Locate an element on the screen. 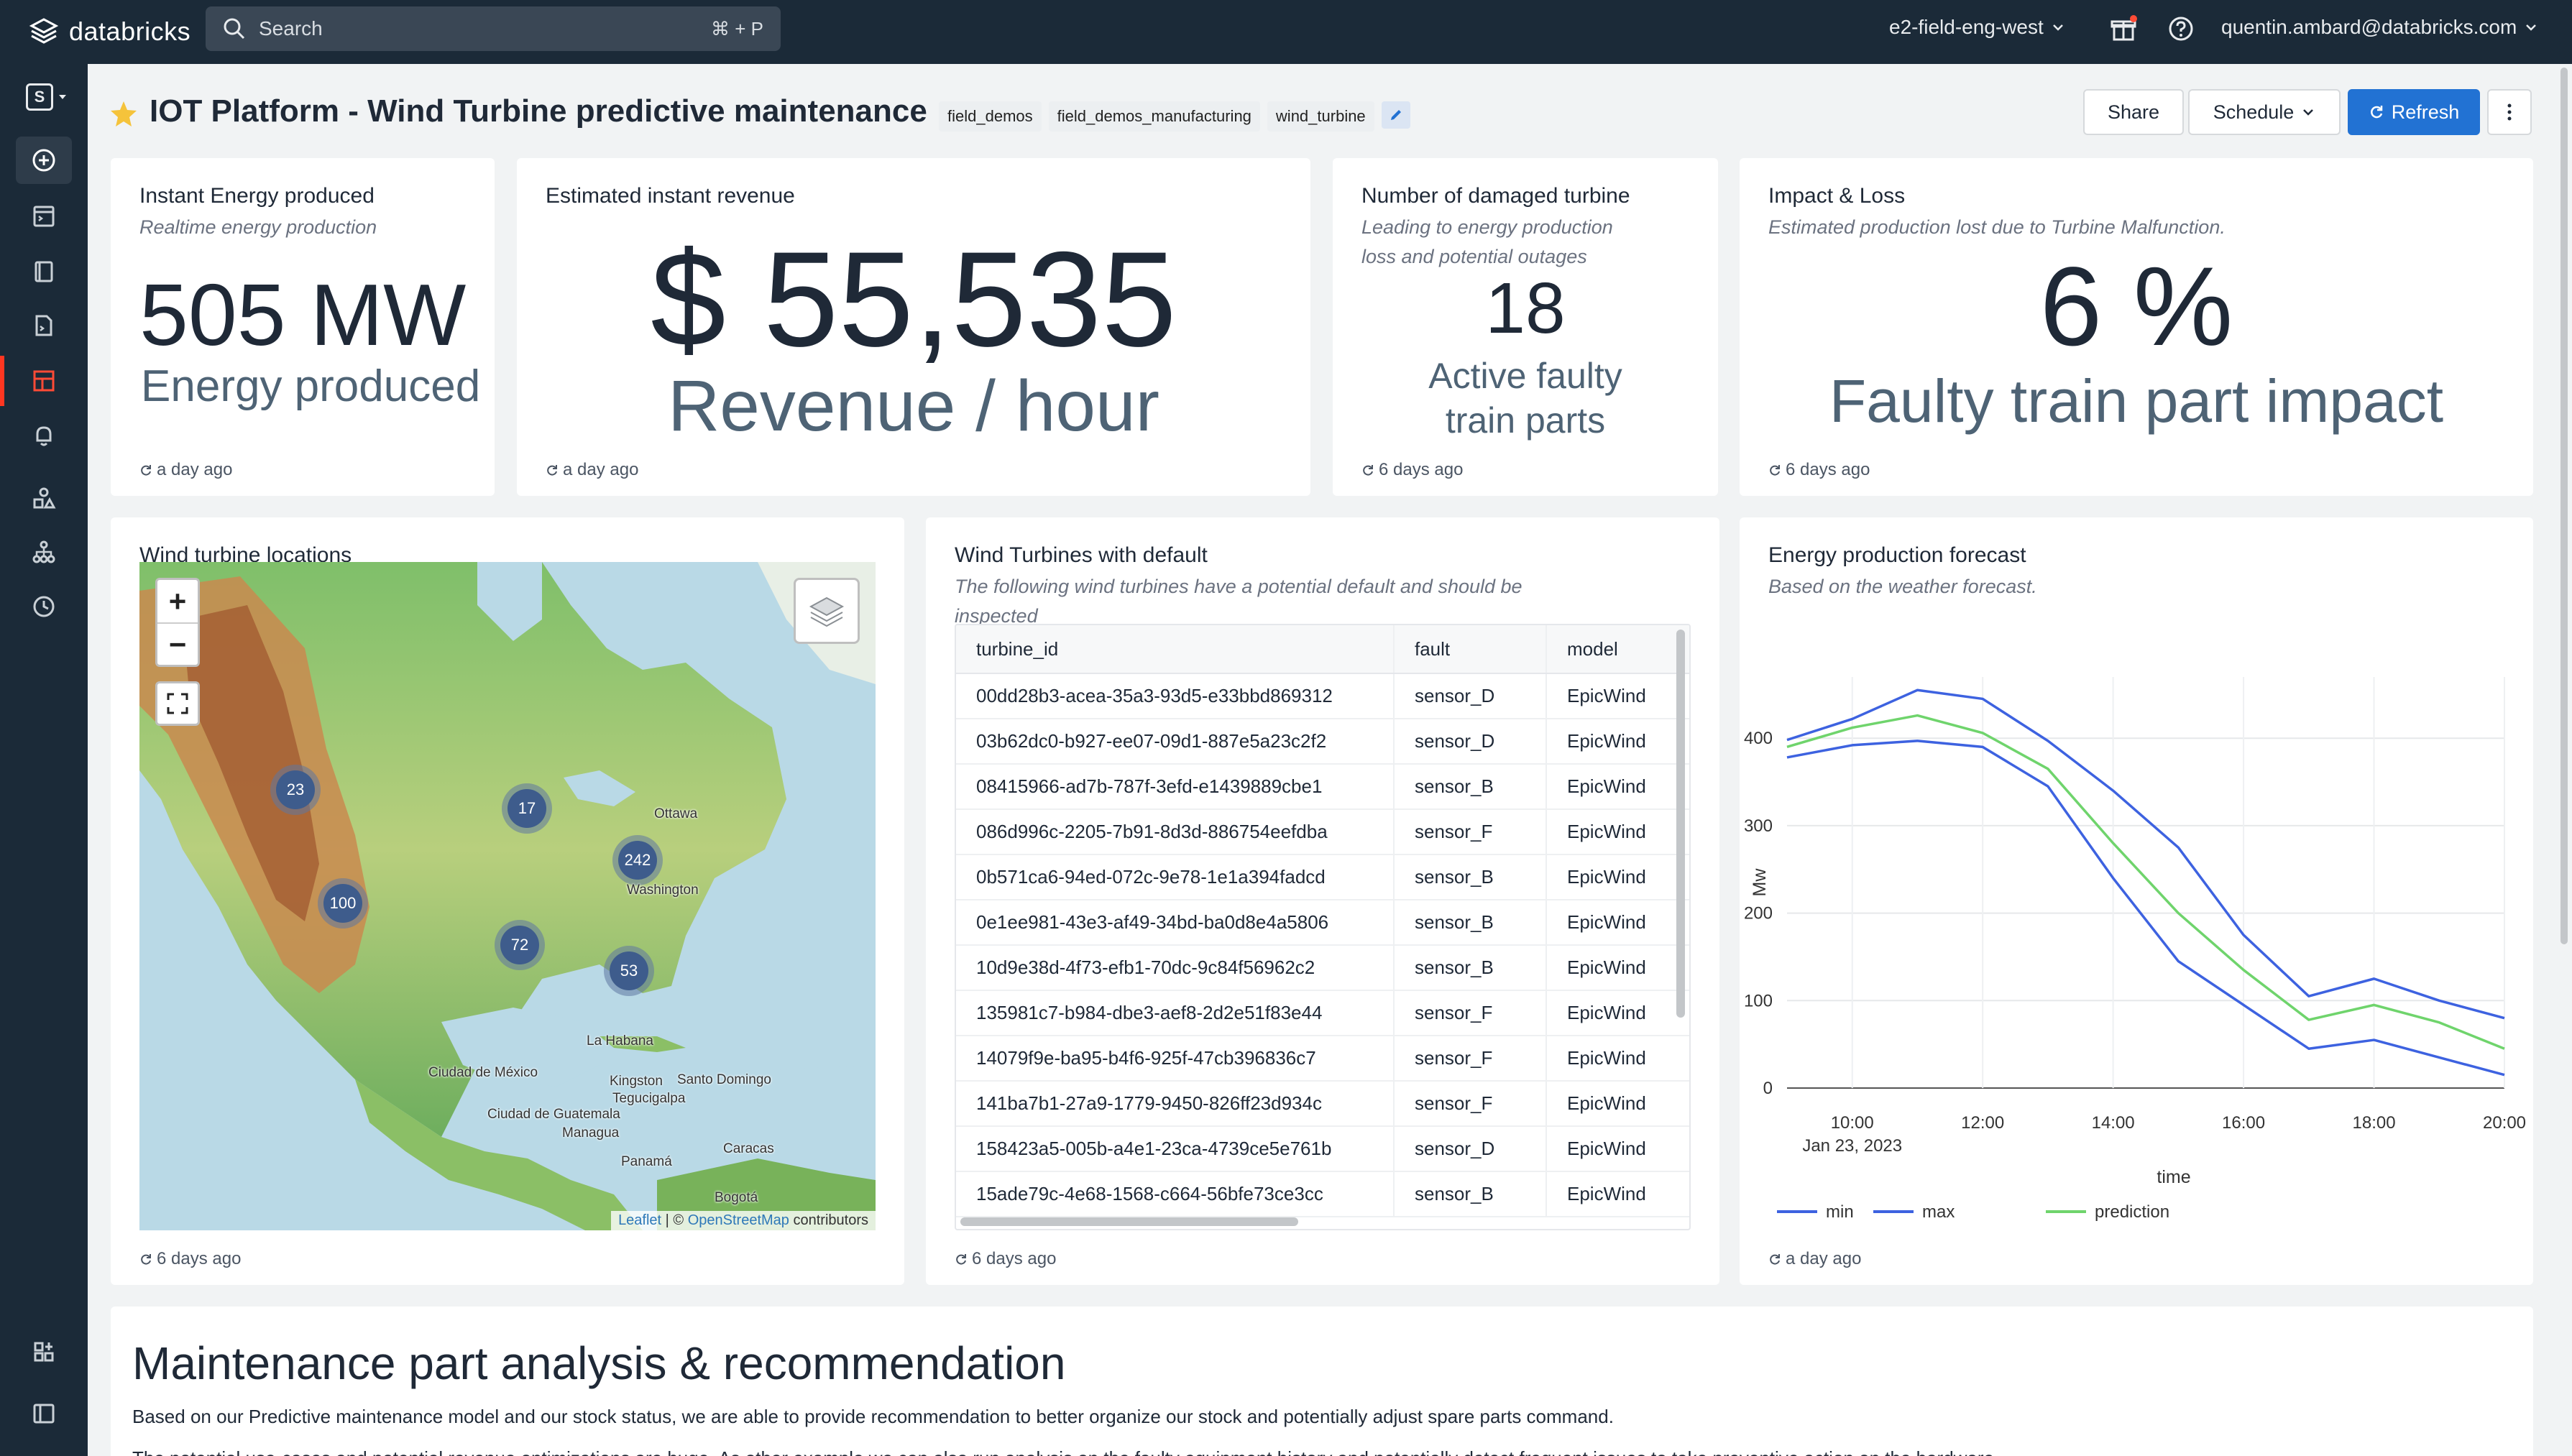 The image size is (2572, 1456). alerts-button is located at coordinates (44, 435).